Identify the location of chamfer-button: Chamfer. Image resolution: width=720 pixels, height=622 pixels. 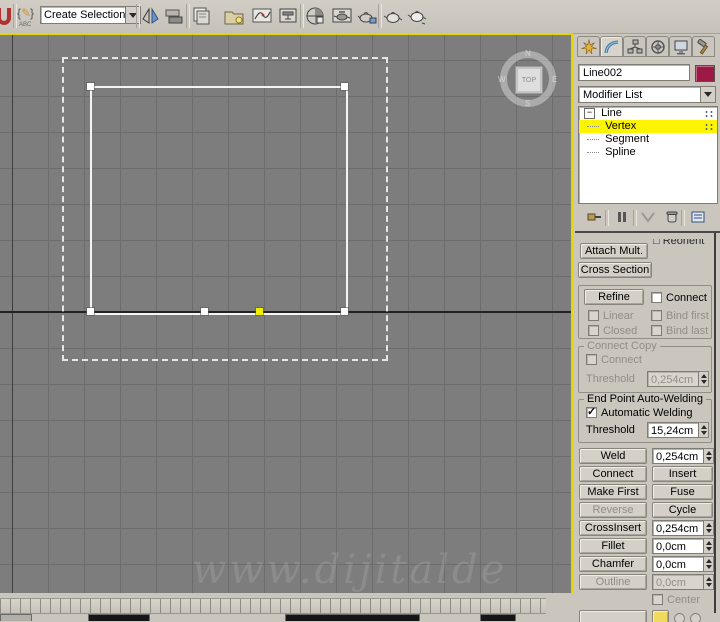
(613, 564).